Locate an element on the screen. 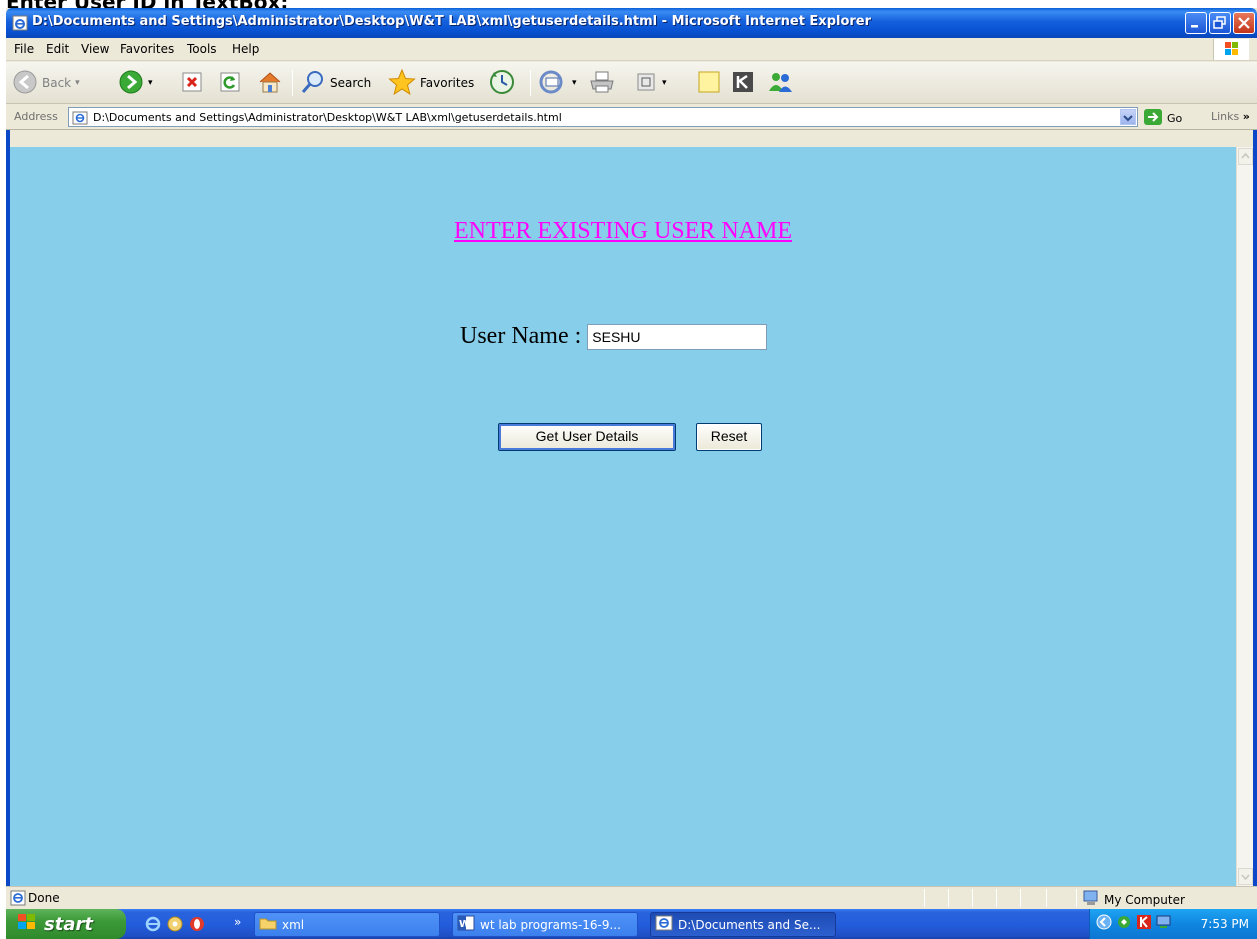 This screenshot has height=939, width=1257. links-label: Links is located at coordinates (1225, 116).